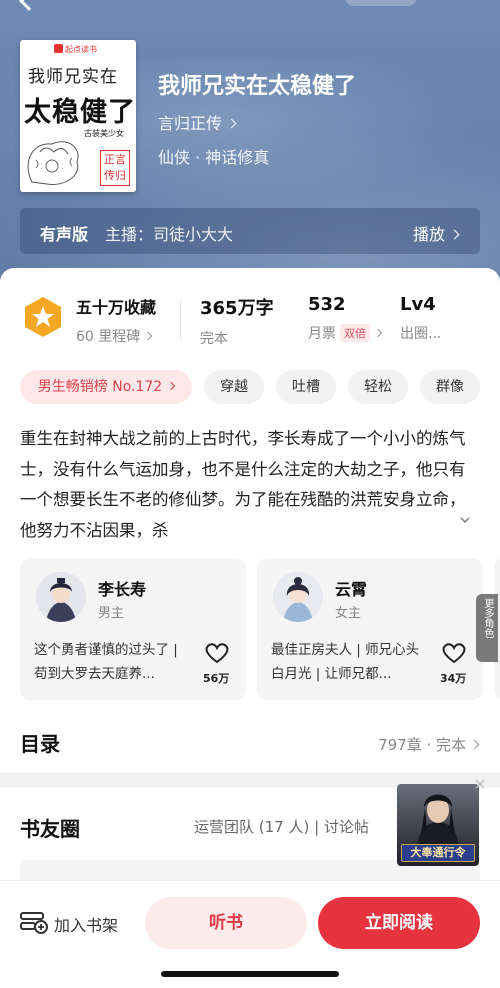 Image resolution: width=500 pixels, height=988 pixels. I want to click on add-to-shelf-button: 加入书架, so click(86, 924).